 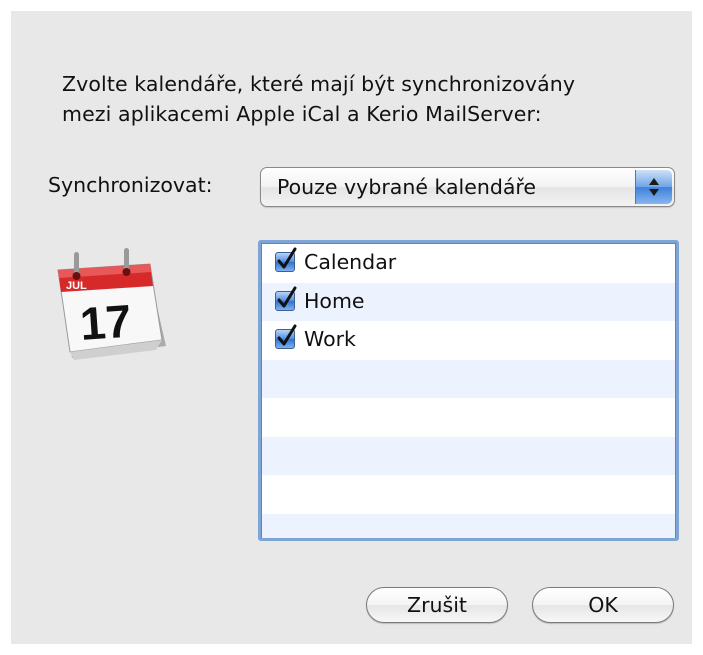 What do you see at coordinates (468, 340) in the screenshot?
I see `calendar-row-work: Work` at bounding box center [468, 340].